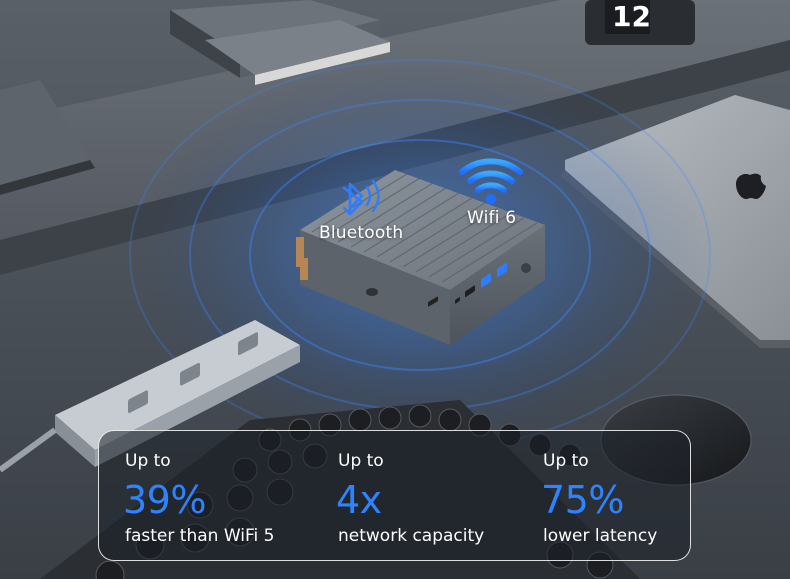 This screenshot has height=579, width=790. Describe the element at coordinates (411, 536) in the screenshot. I see `stat-caption: network capacity` at that location.